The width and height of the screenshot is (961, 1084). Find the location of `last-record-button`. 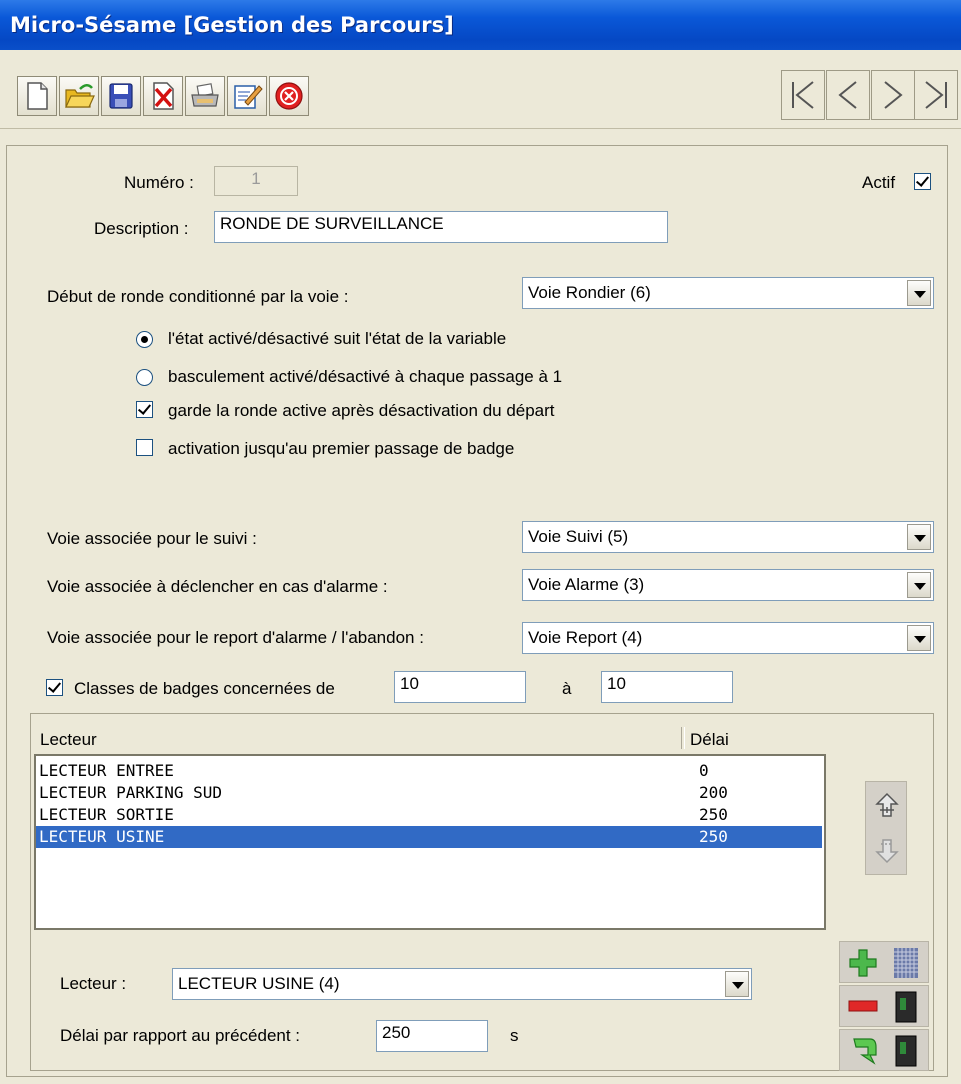

last-record-button is located at coordinates (936, 95).